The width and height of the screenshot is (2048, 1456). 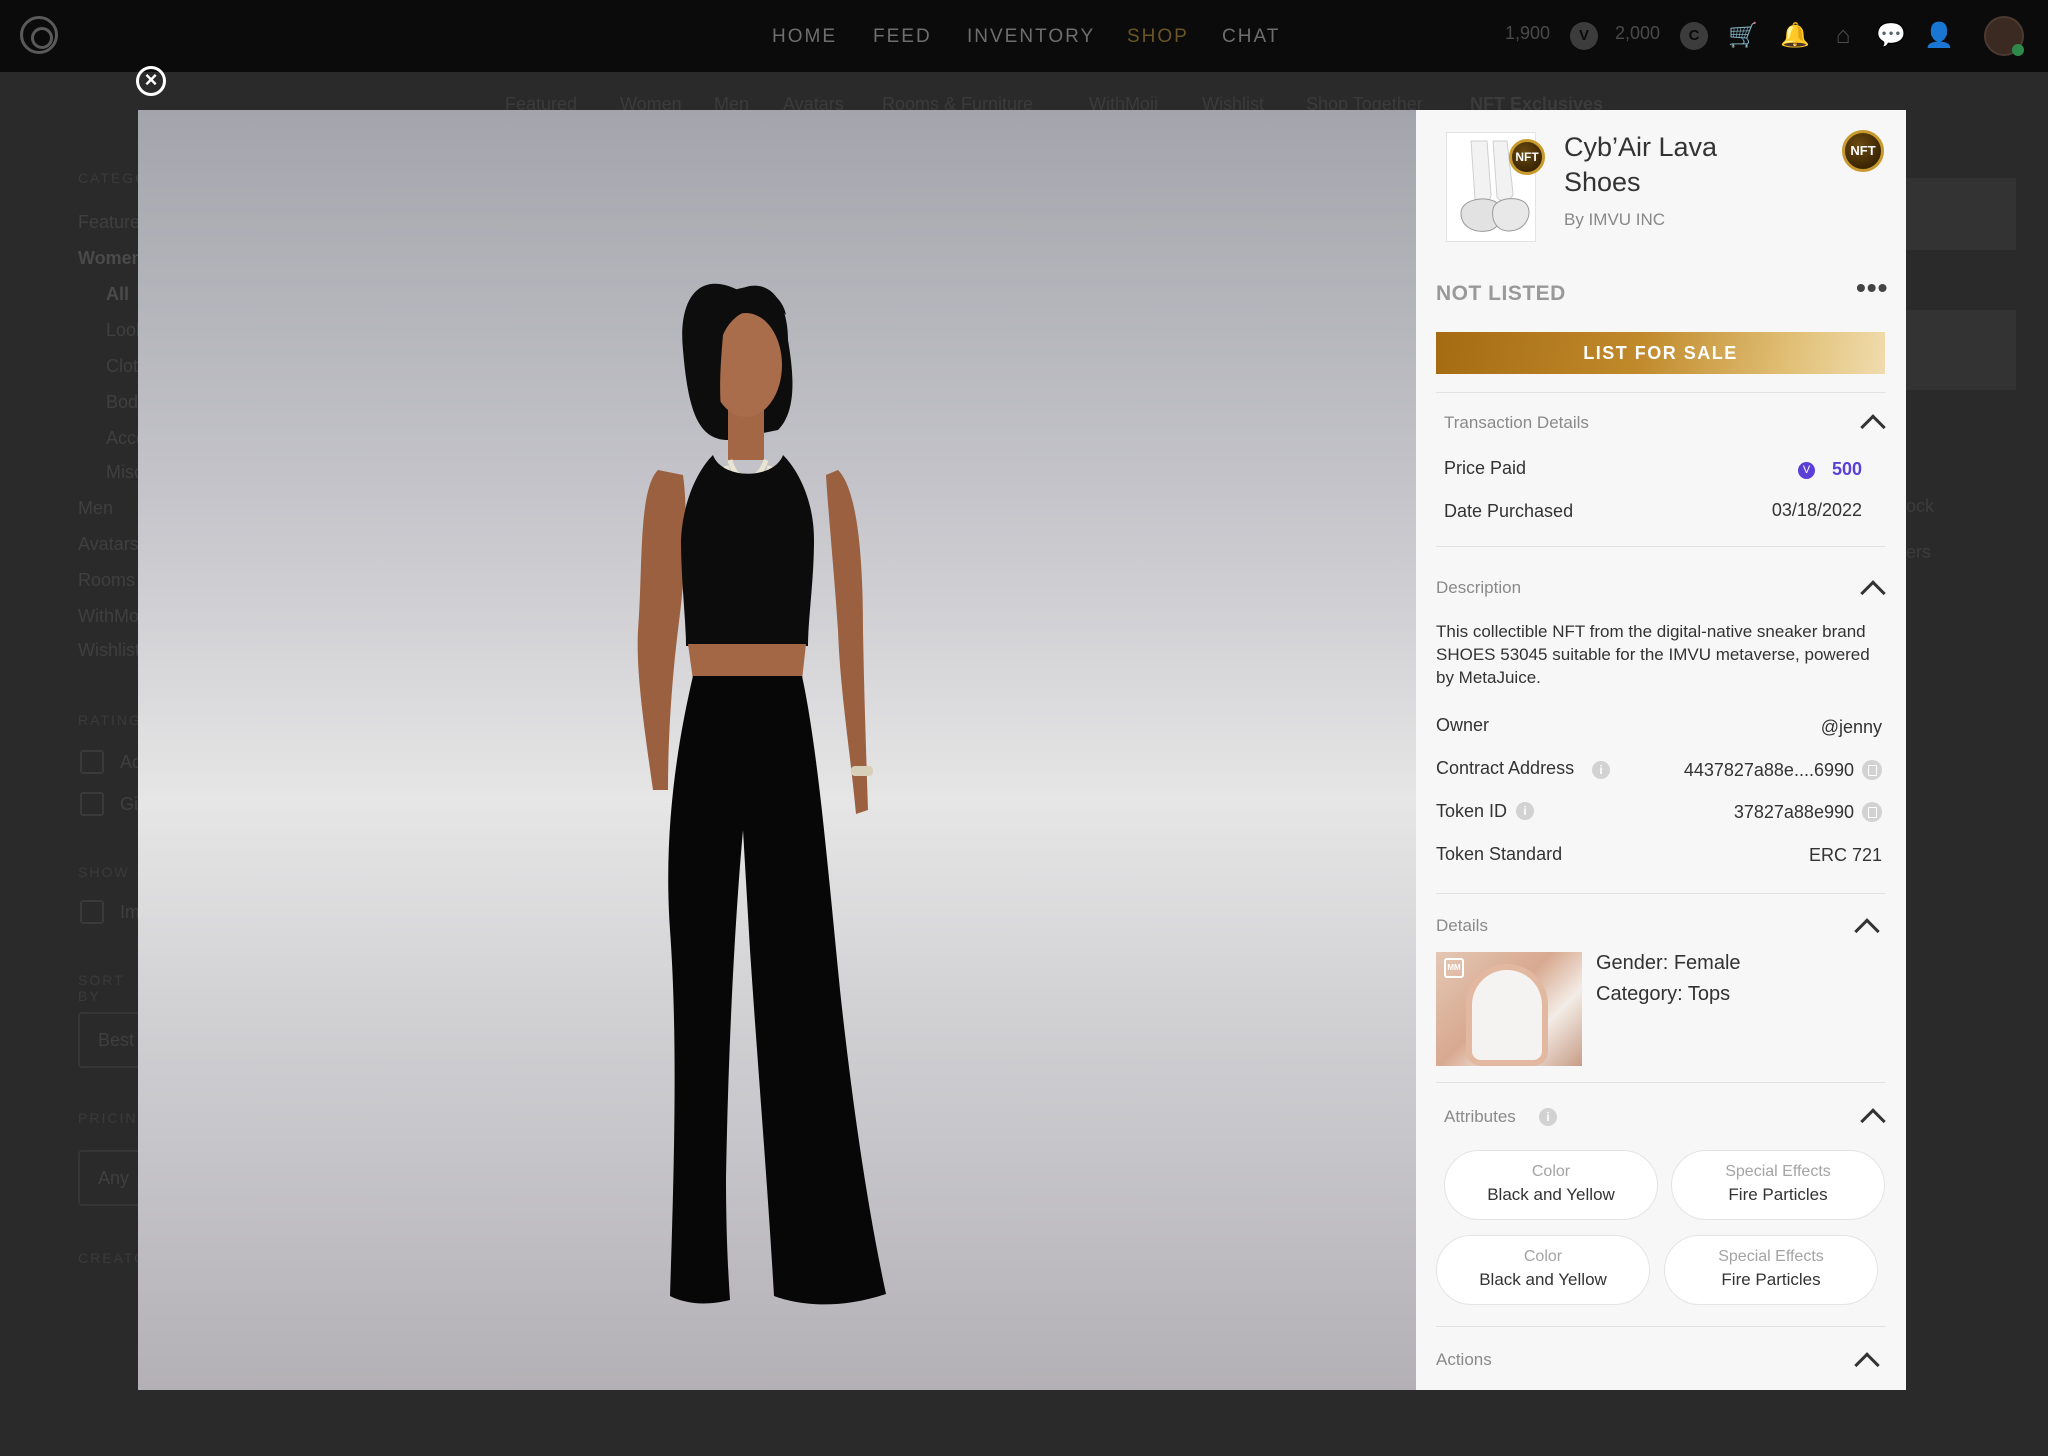 I want to click on background-card, so click(x=1961, y=350).